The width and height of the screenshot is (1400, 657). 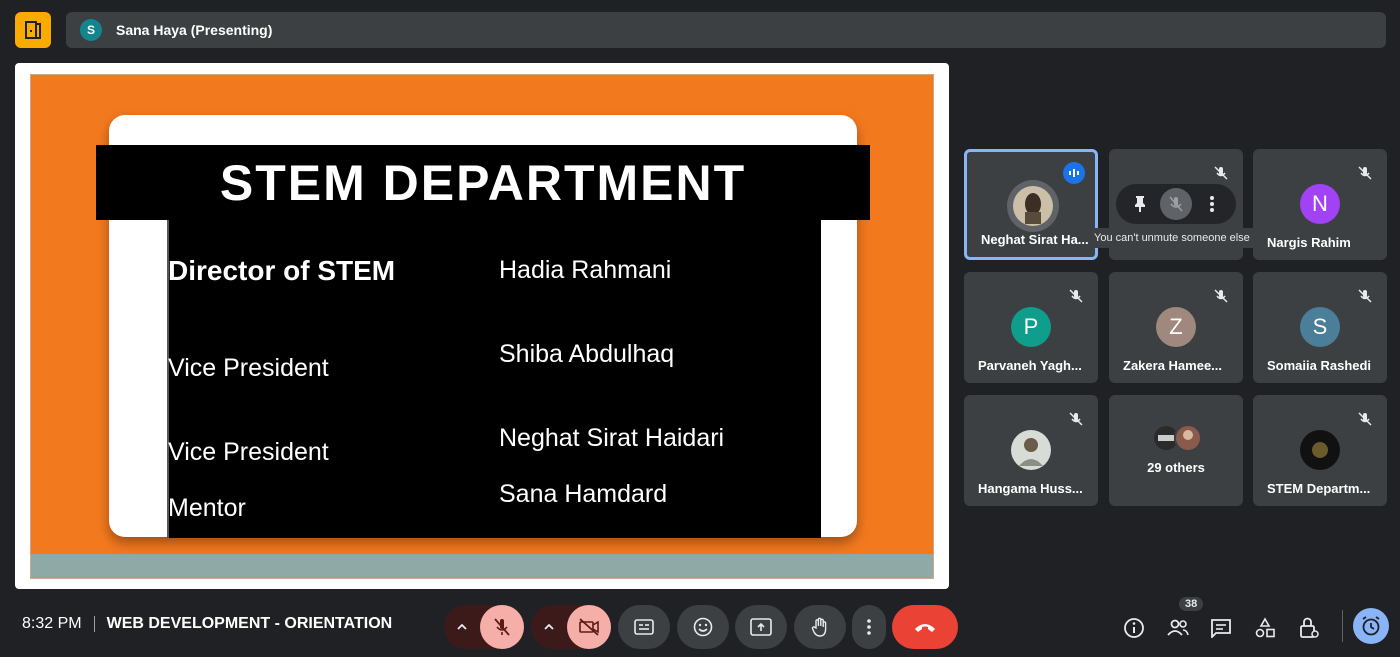 What do you see at coordinates (1309, 628) in the screenshot?
I see `host-controls-icon` at bounding box center [1309, 628].